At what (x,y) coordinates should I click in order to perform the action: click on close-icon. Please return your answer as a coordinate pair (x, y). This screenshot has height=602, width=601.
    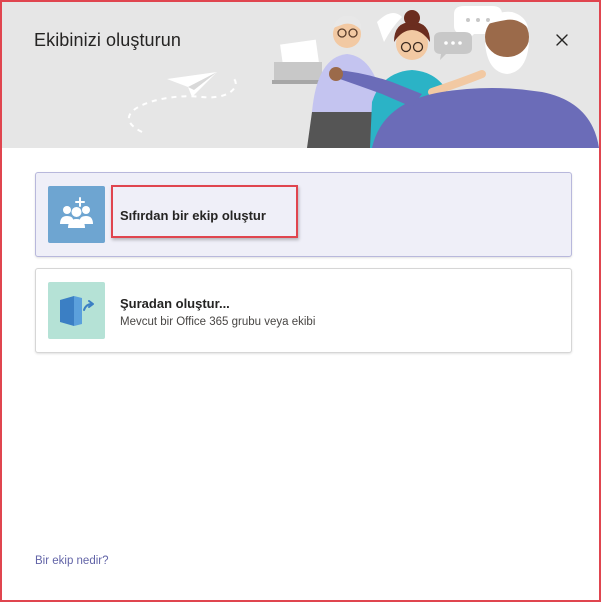
    Looking at the image, I should click on (562, 40).